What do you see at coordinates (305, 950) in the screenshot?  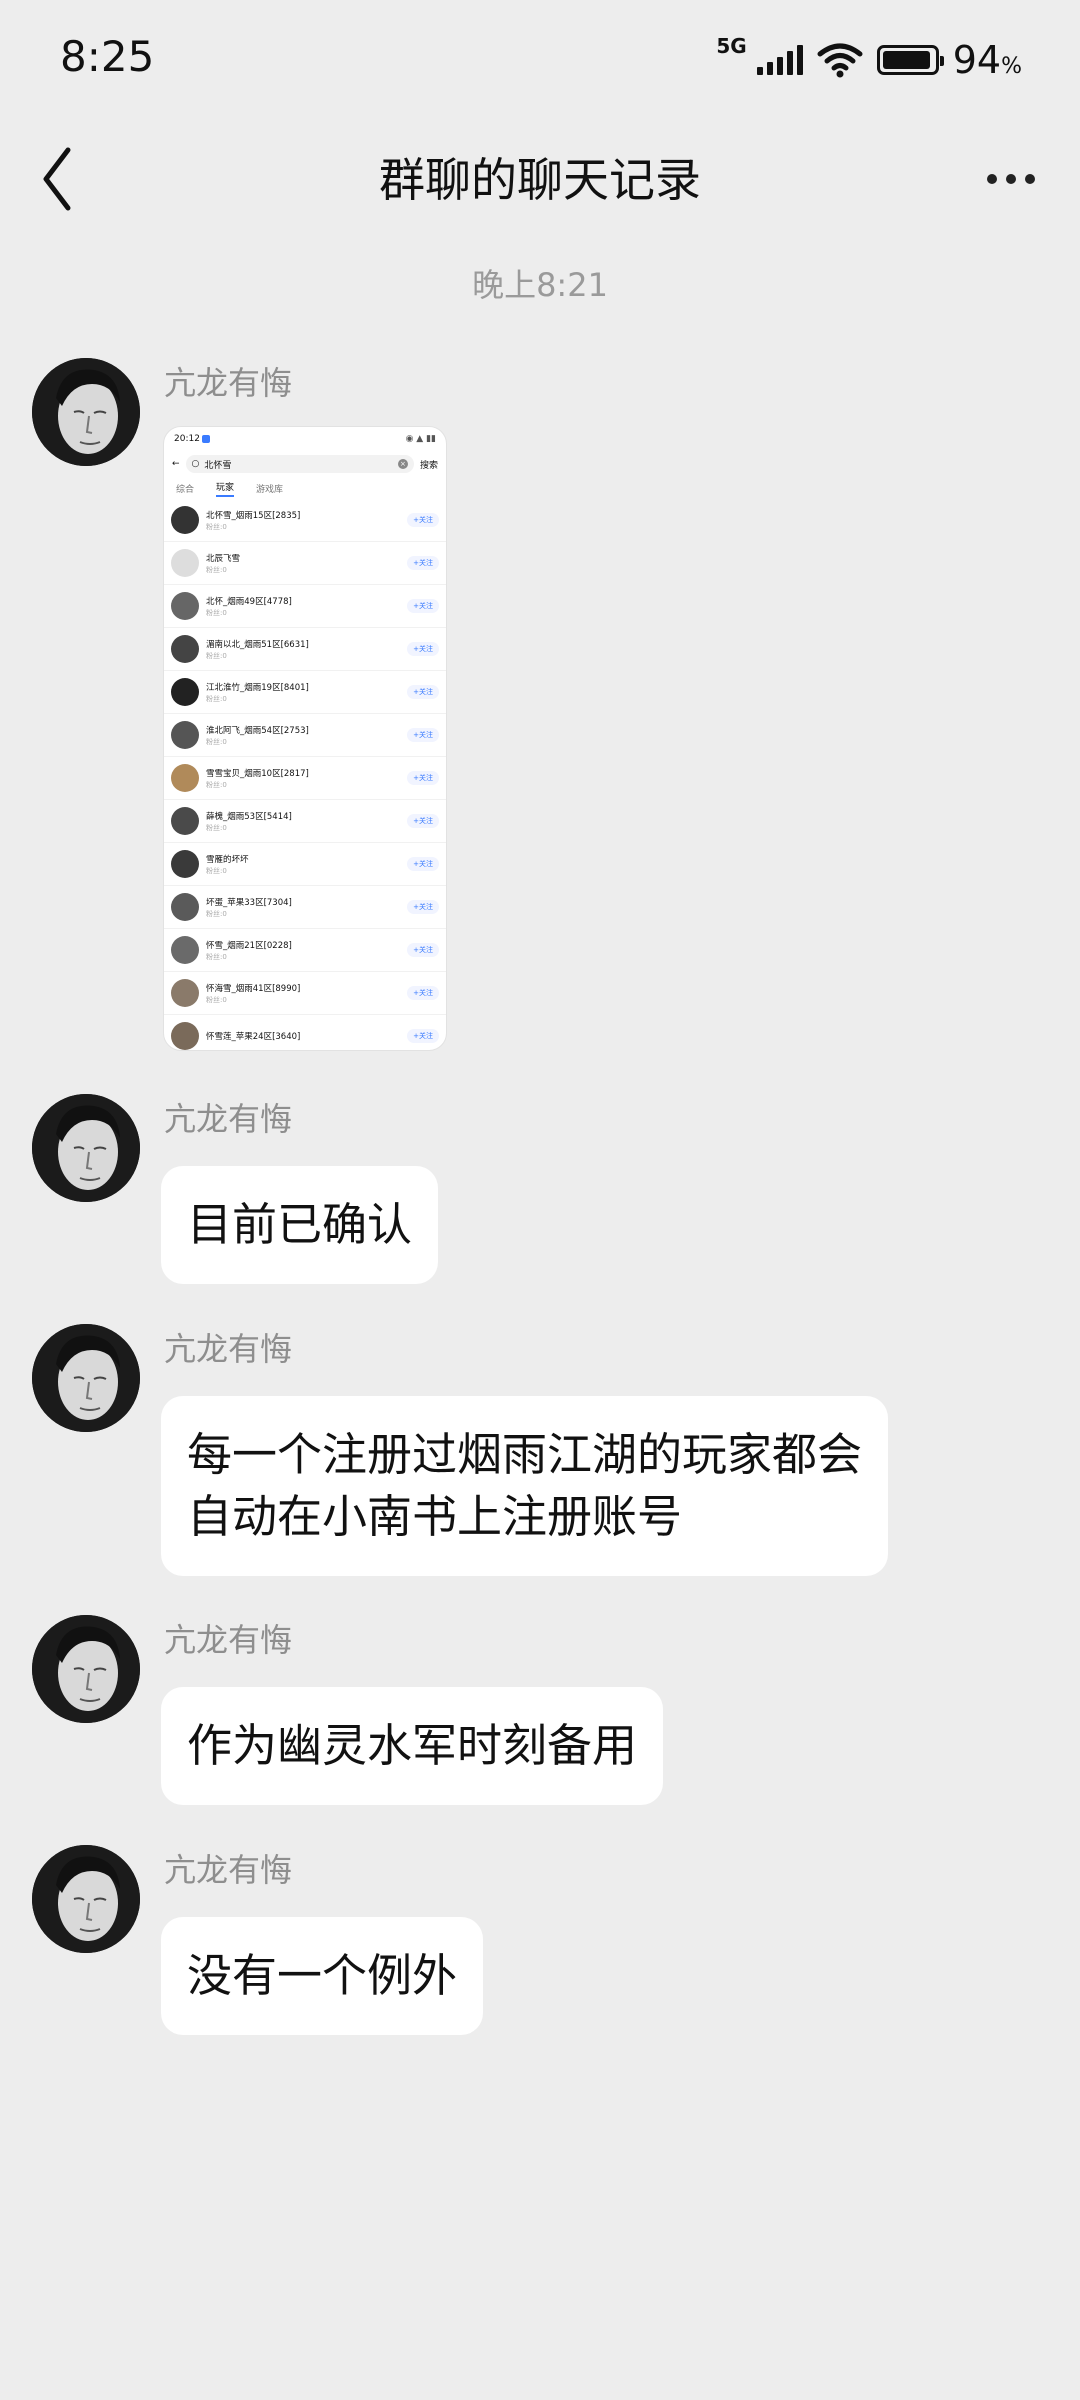 I see `thumb-player-row: 怀雪_烟雨21区[0228] 粉丝:0 +关注` at bounding box center [305, 950].